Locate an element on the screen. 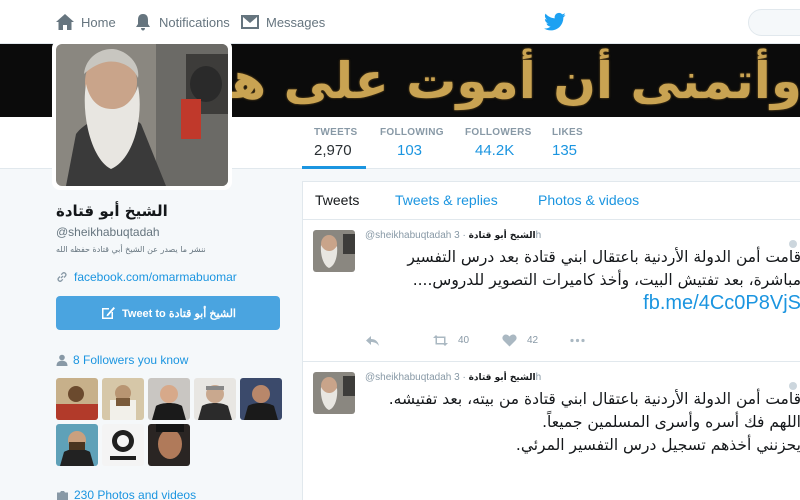 This screenshot has height=500, width=800. stat-tweets: TWEETS 2,970 is located at coordinates (335, 143).